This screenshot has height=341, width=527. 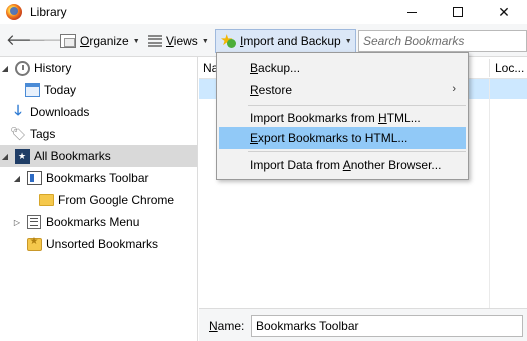 I want to click on tree-item-label: History, so click(x=53, y=68).